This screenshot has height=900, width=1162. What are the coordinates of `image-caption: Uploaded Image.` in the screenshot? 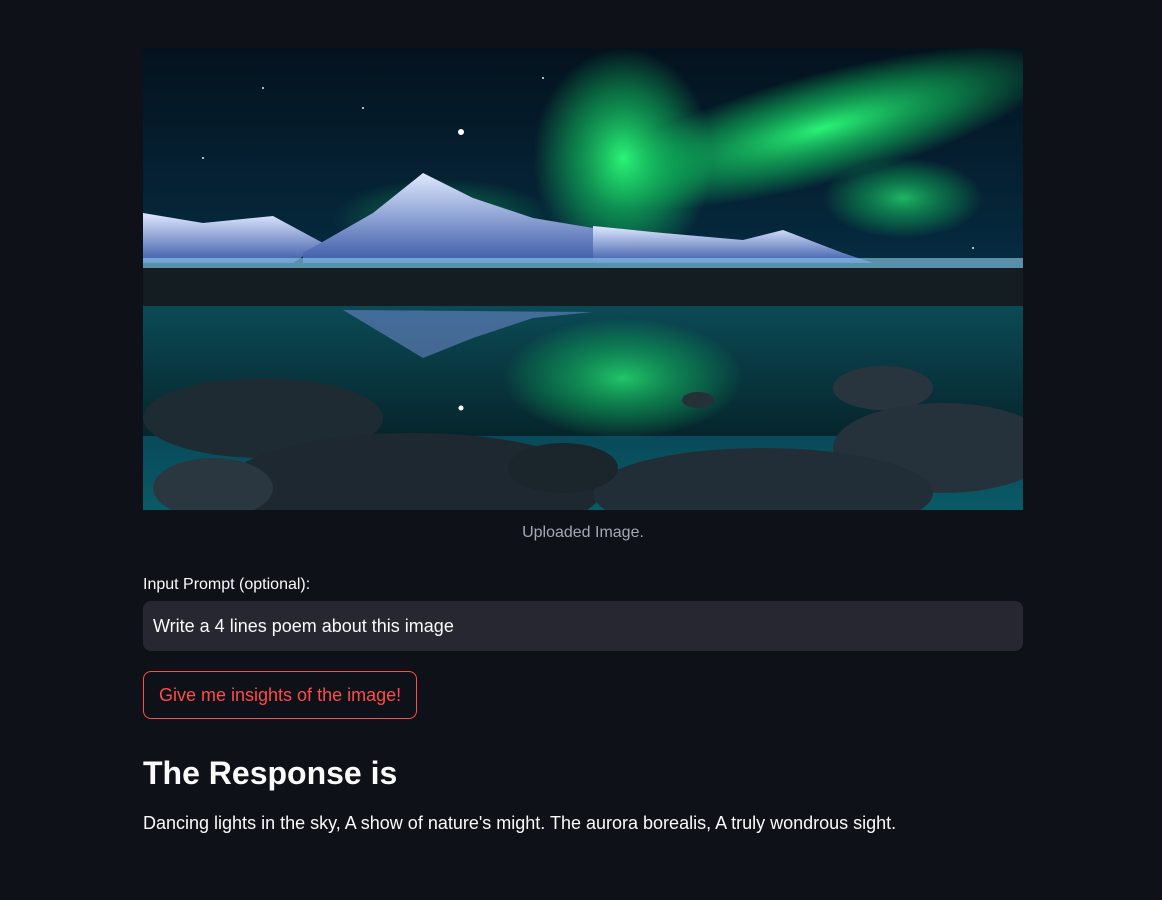 It's located at (583, 532).